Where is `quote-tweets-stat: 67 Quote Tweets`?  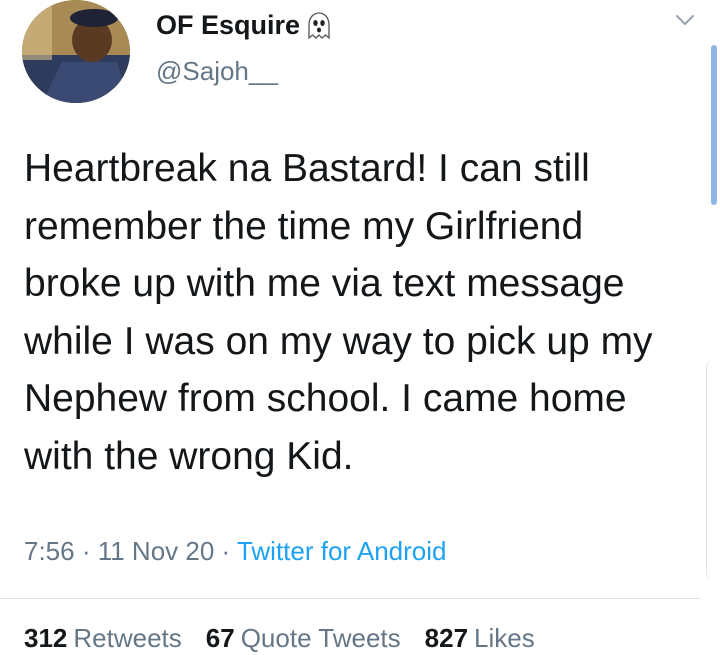
quote-tweets-stat: 67 Quote Tweets is located at coordinates (303, 638).